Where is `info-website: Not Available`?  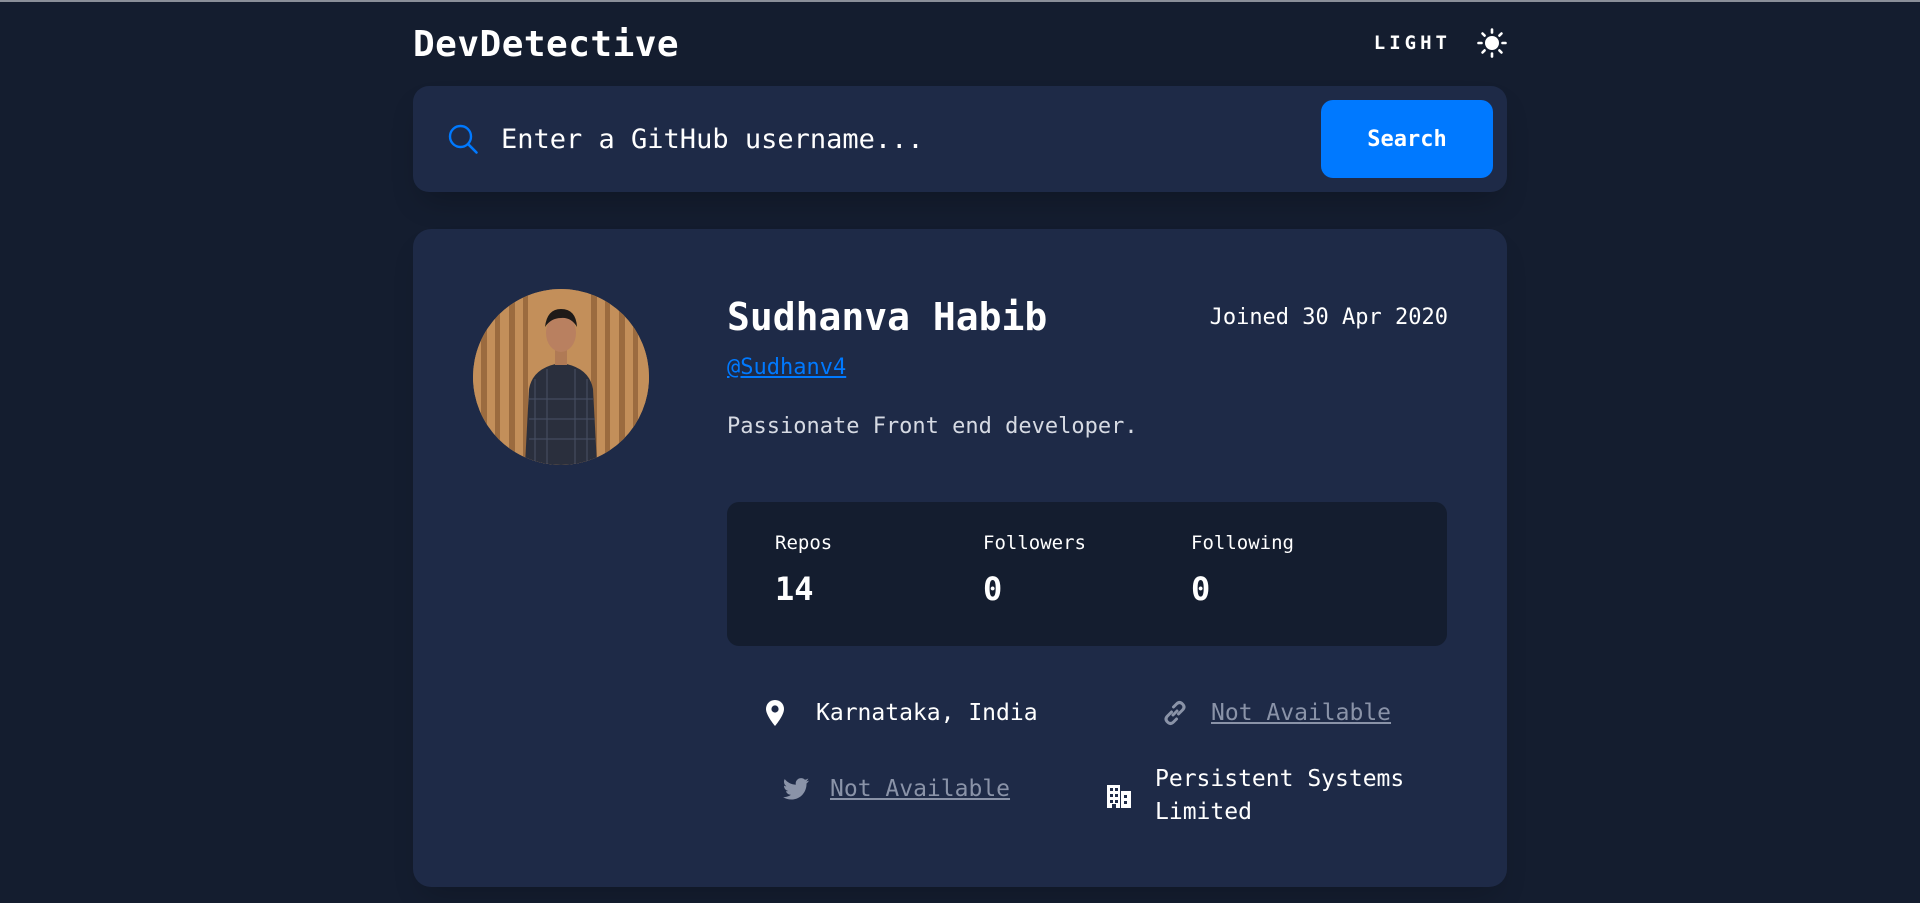
info-website: Not Available is located at coordinates (1276, 713).